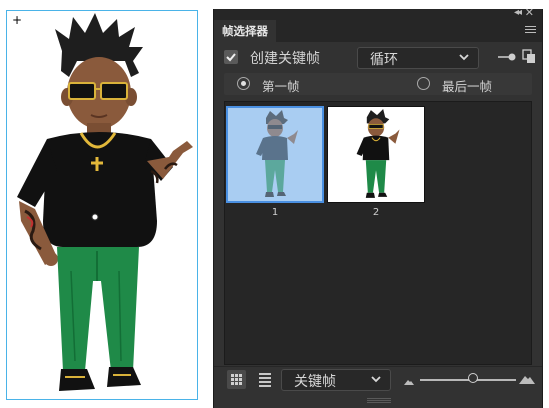 This screenshot has width=549, height=408. I want to click on first-frame-label: 第一帧, so click(281, 85).